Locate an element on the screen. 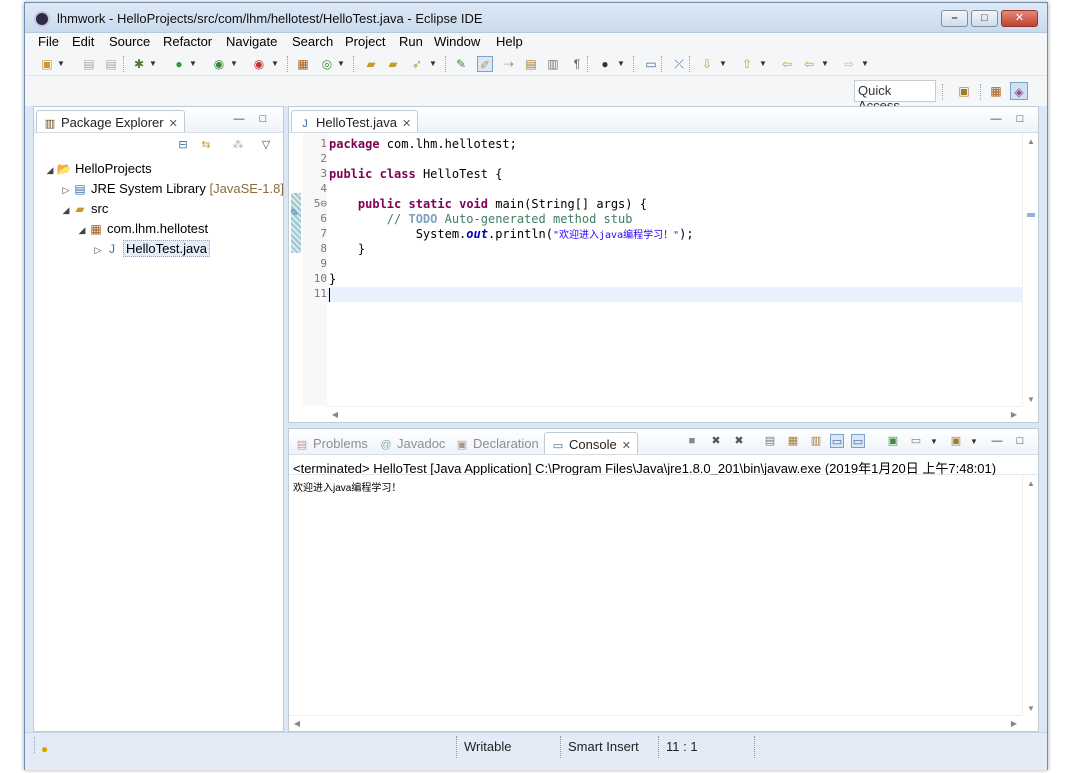 This screenshot has height=773, width=1074. user-dropdown-icon: ▼ is located at coordinates (621, 64).